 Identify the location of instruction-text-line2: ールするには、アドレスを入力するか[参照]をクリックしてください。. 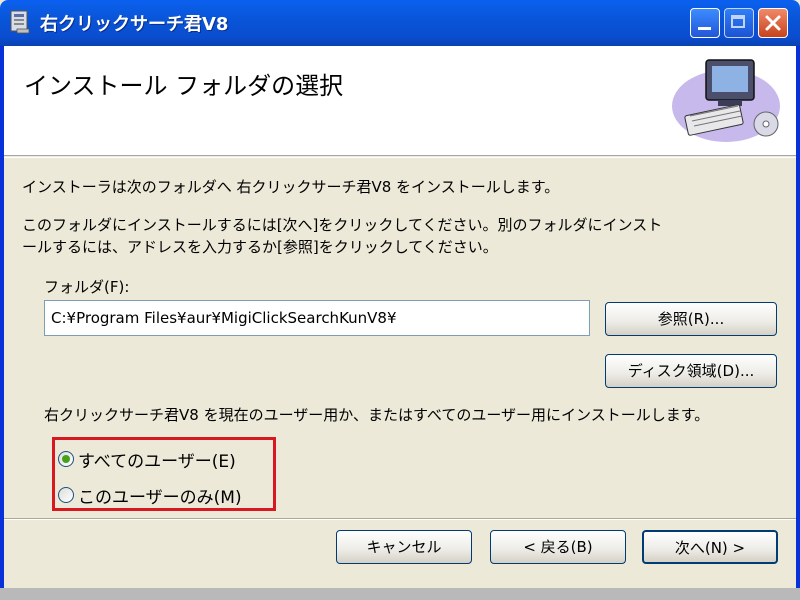
(260, 247).